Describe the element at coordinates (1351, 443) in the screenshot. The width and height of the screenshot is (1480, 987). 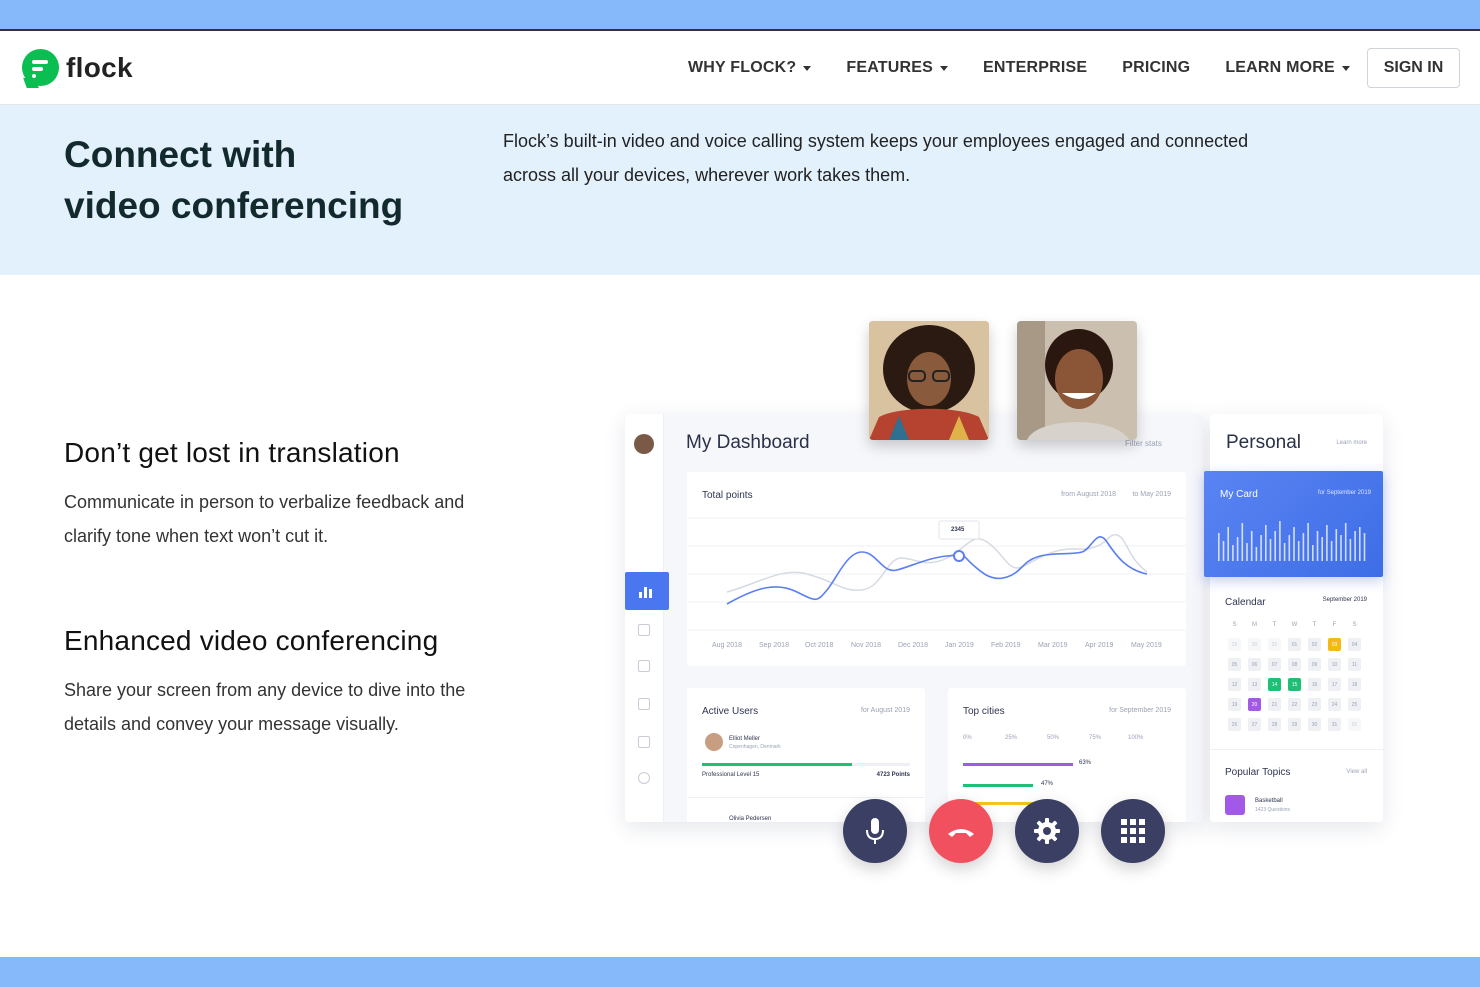
I see `learn-more-link: Learn more` at that location.